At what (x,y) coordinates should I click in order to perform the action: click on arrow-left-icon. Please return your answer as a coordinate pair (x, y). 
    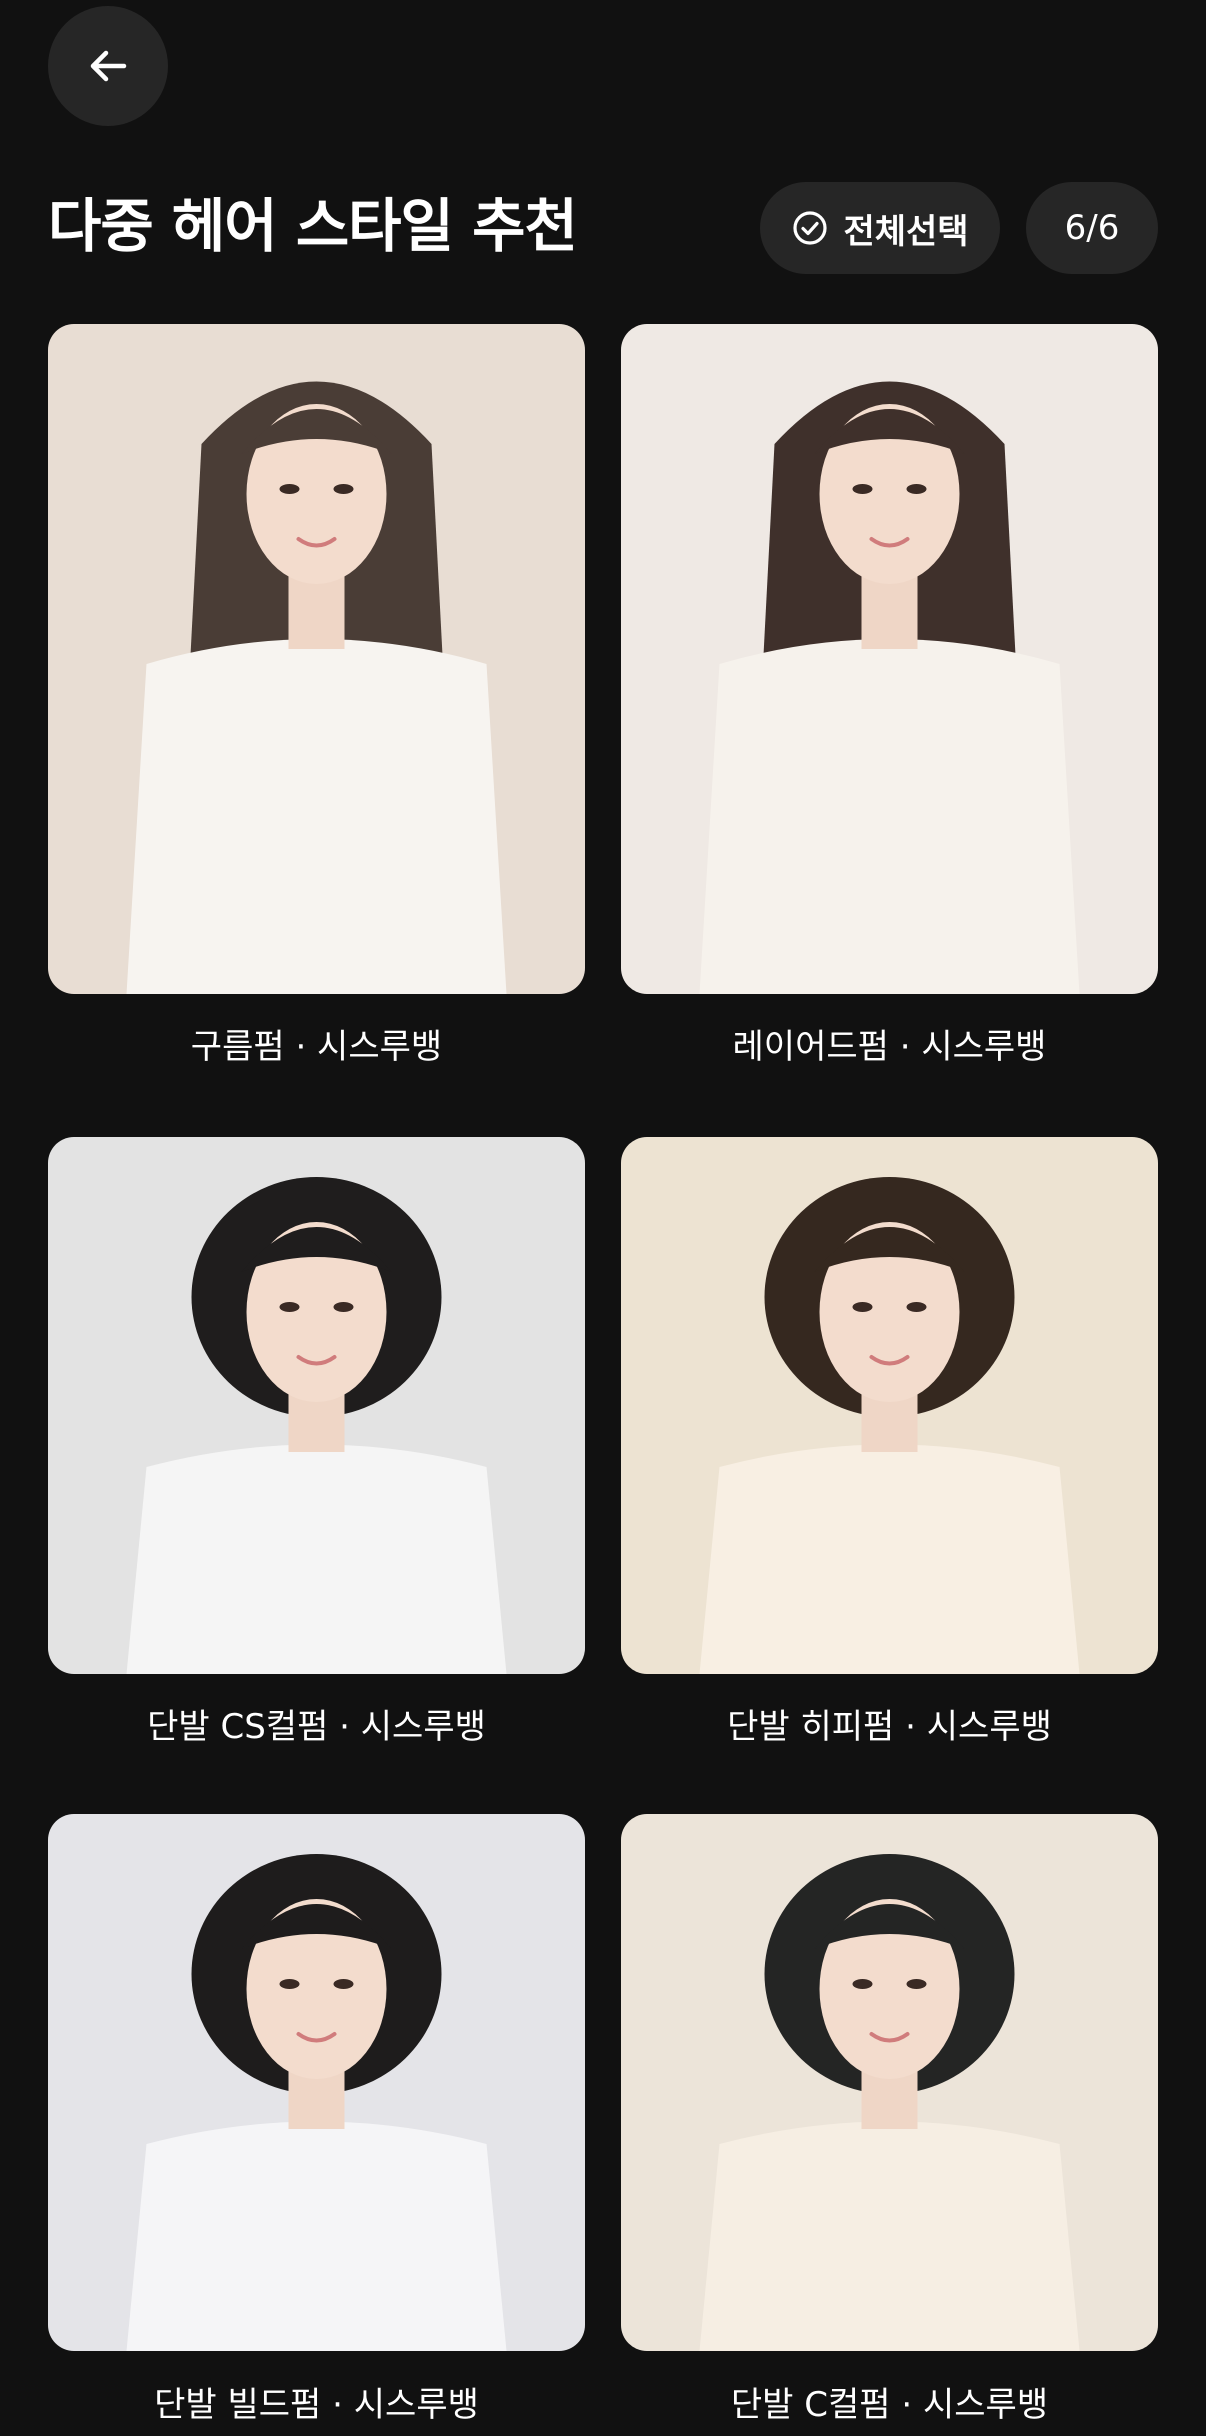
    Looking at the image, I should click on (108, 66).